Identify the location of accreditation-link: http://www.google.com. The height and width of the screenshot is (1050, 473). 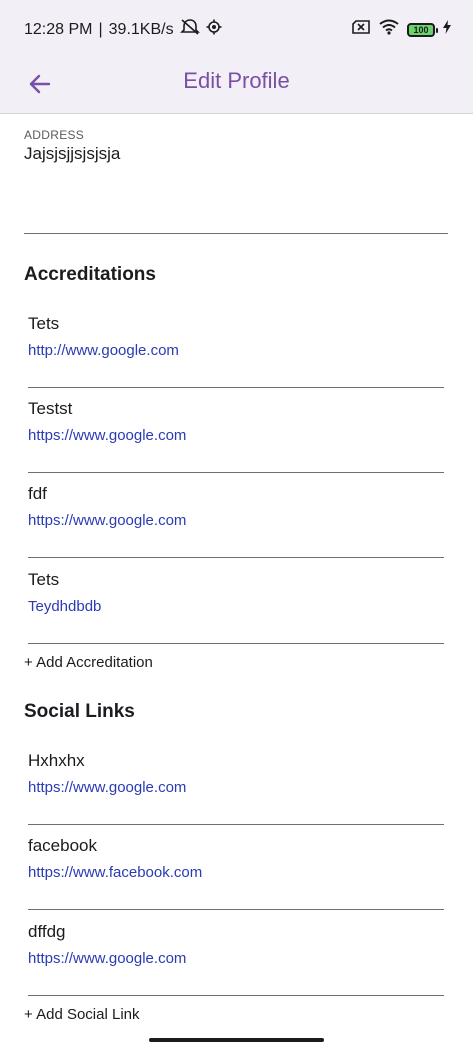
(103, 350).